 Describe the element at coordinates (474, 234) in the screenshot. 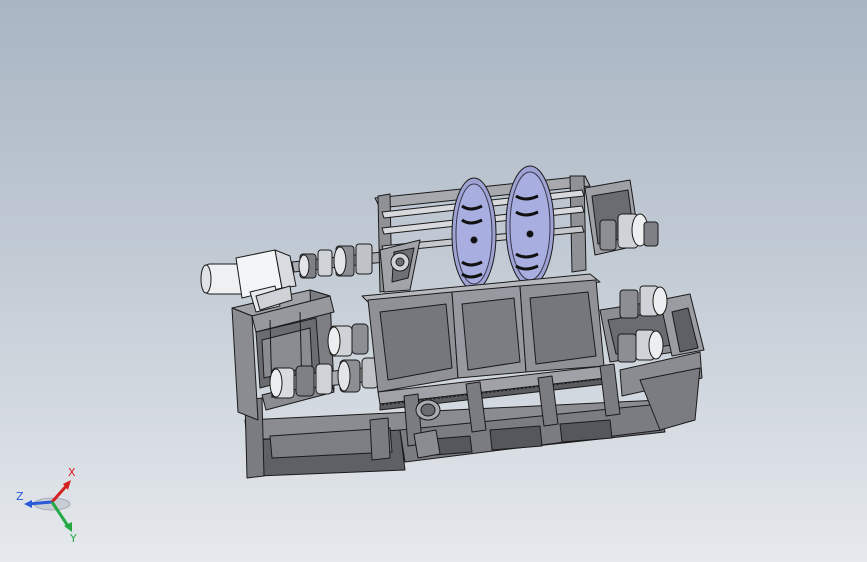

I see `screen-disc-left` at that location.